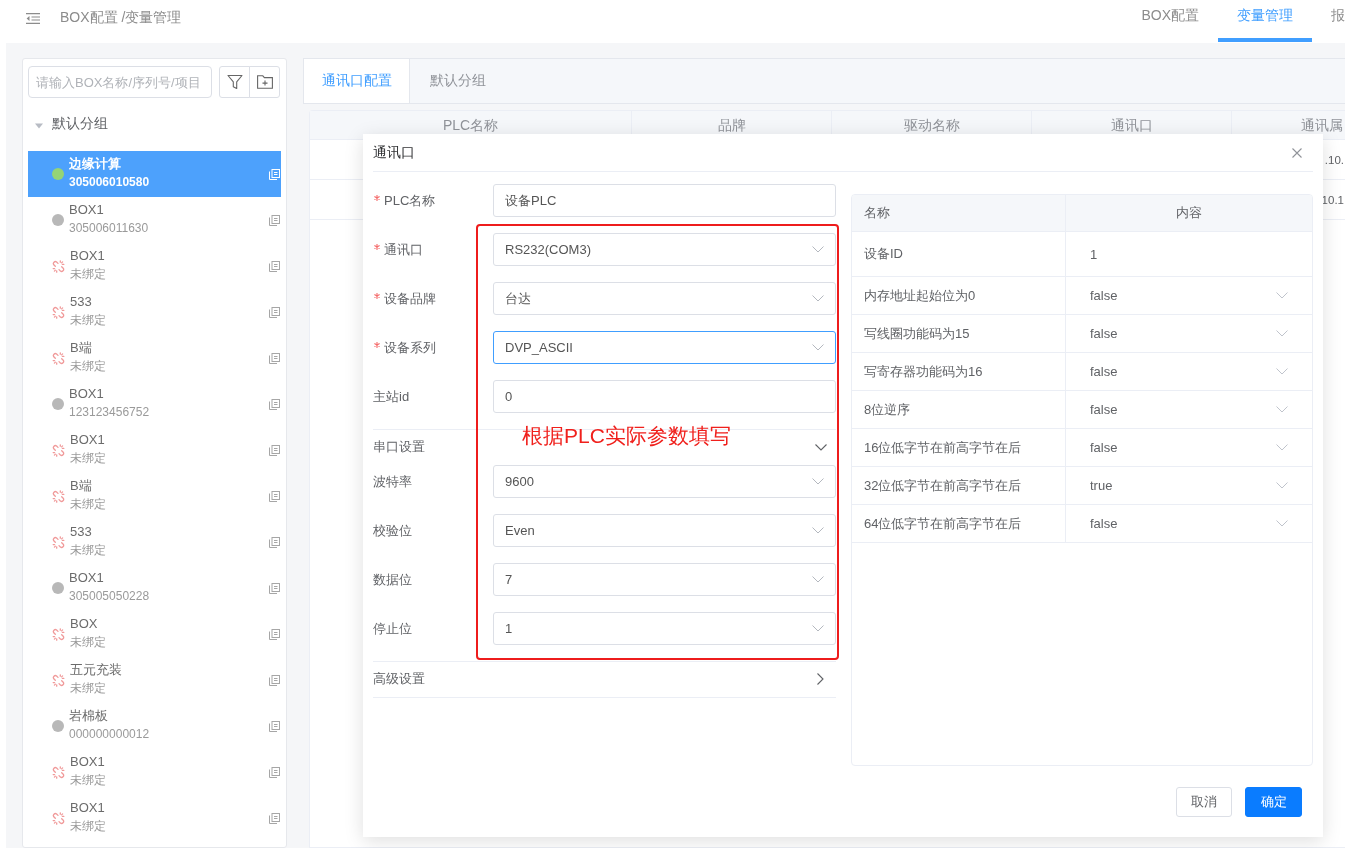 The image size is (1345, 848). I want to click on nav-tab: 报, so click(1328, 21).